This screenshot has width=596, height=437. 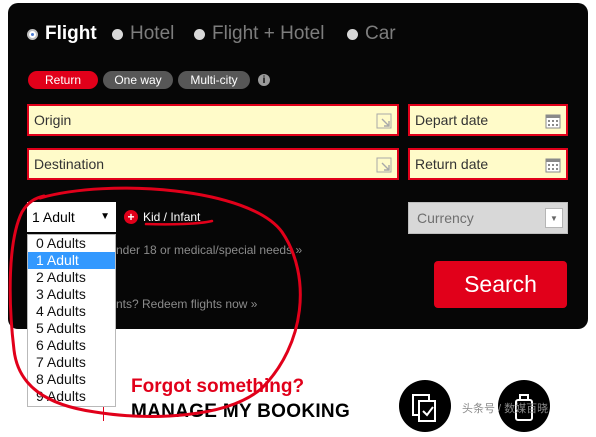 I want to click on adults-select: 1 Adult ▼, so click(x=71, y=217).